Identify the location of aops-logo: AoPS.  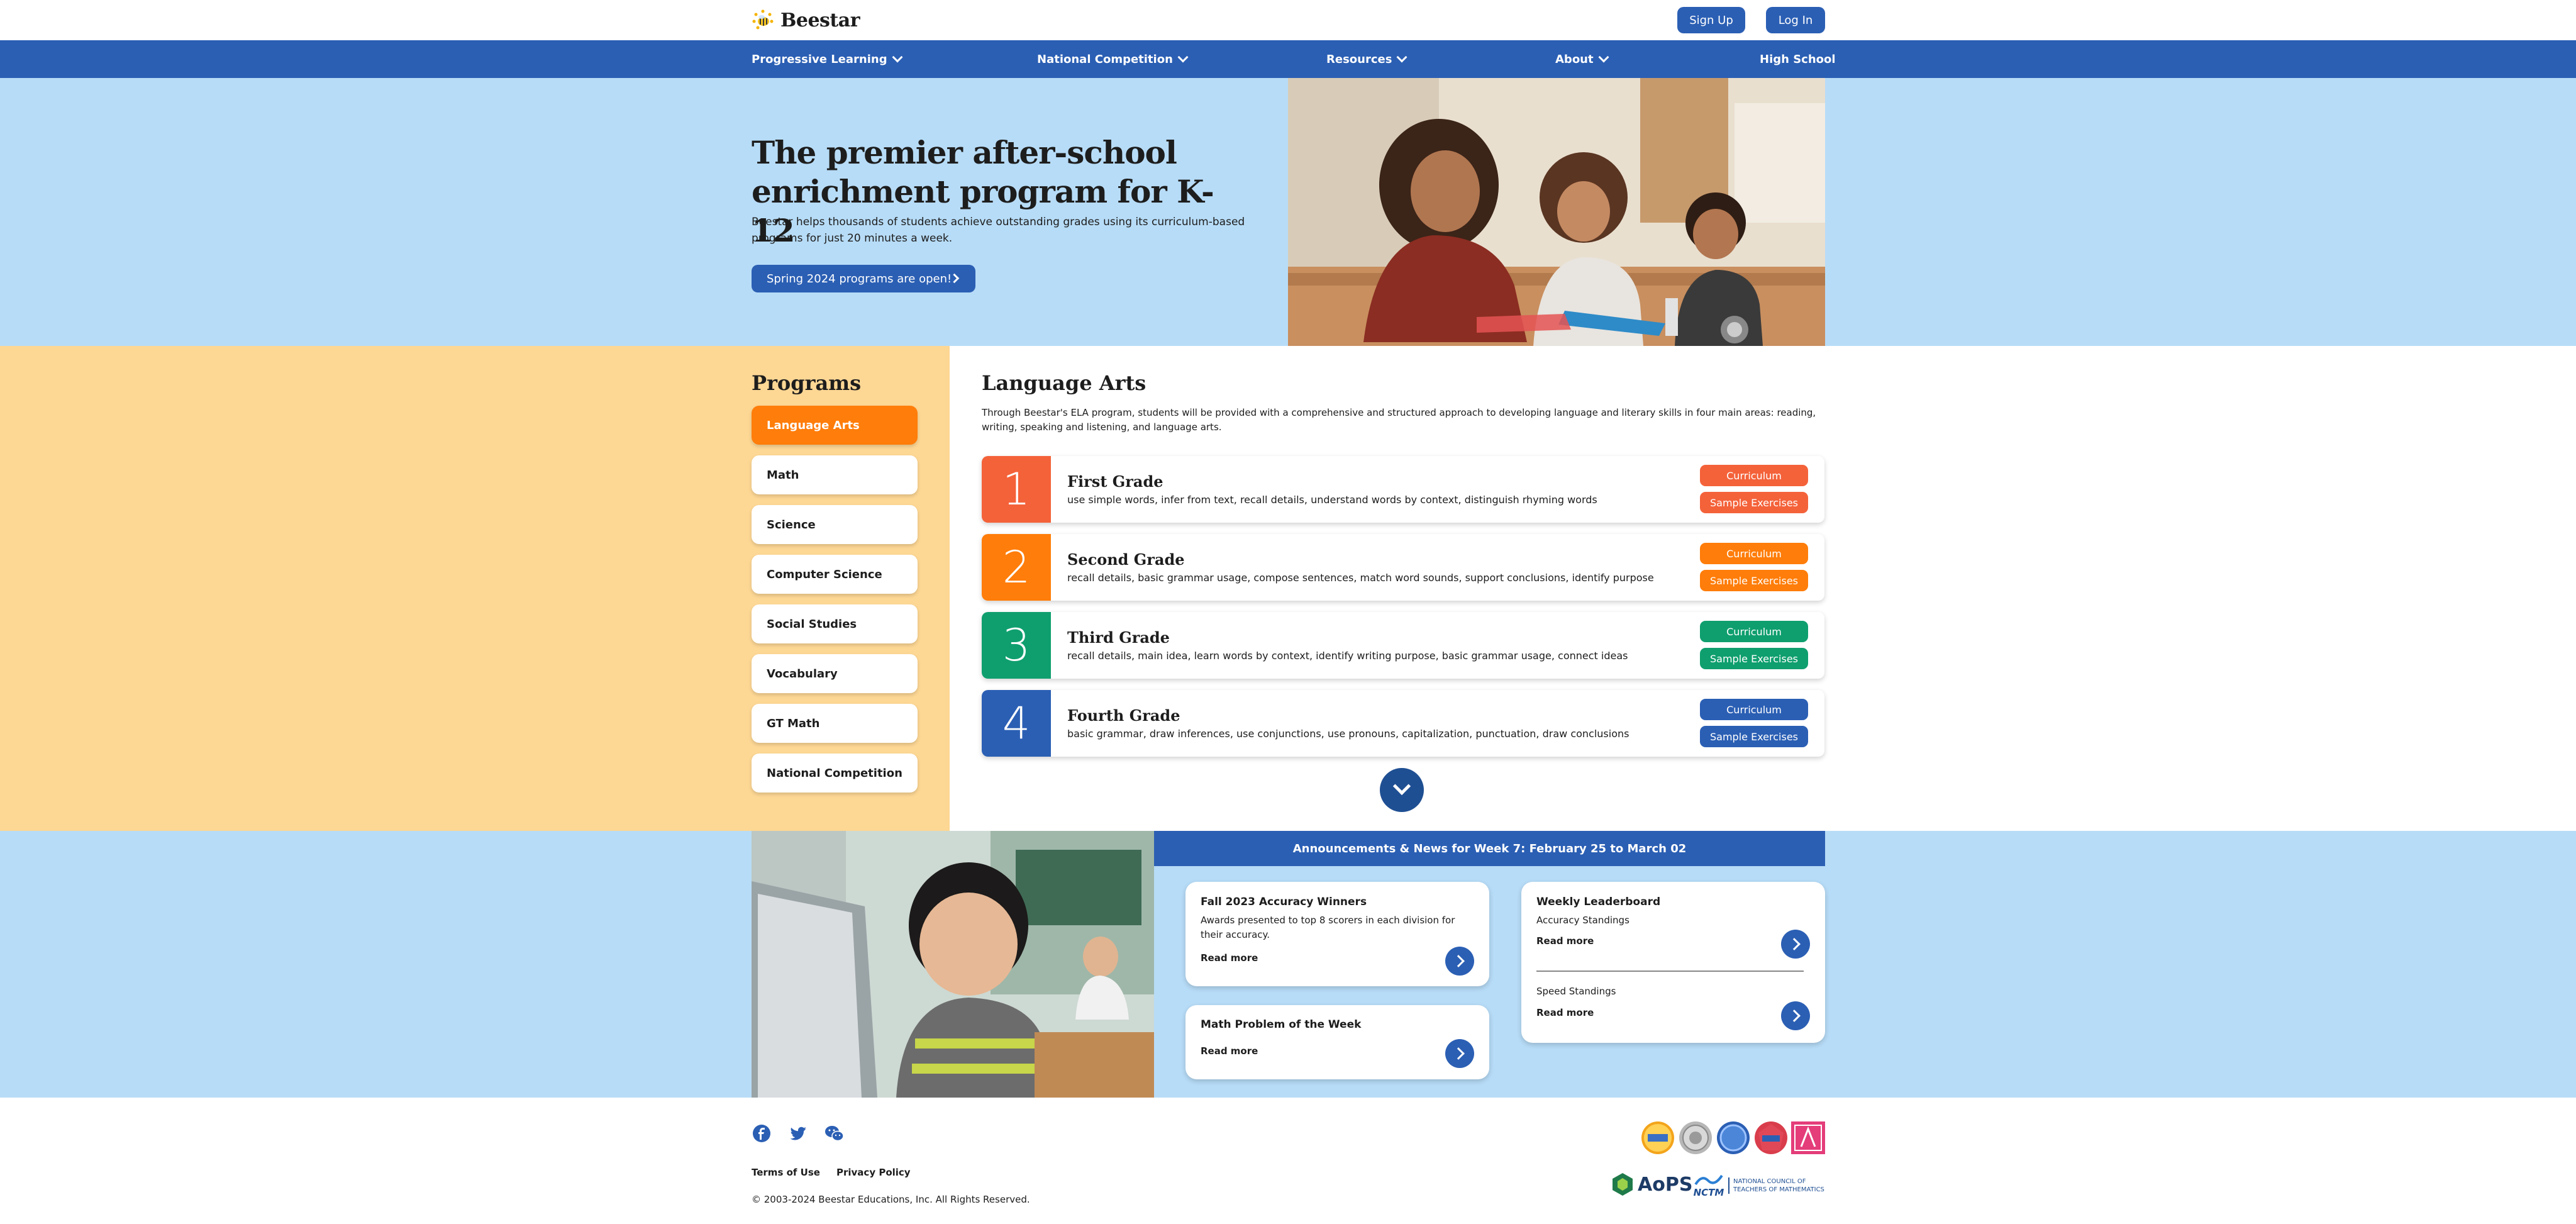
(1651, 1184).